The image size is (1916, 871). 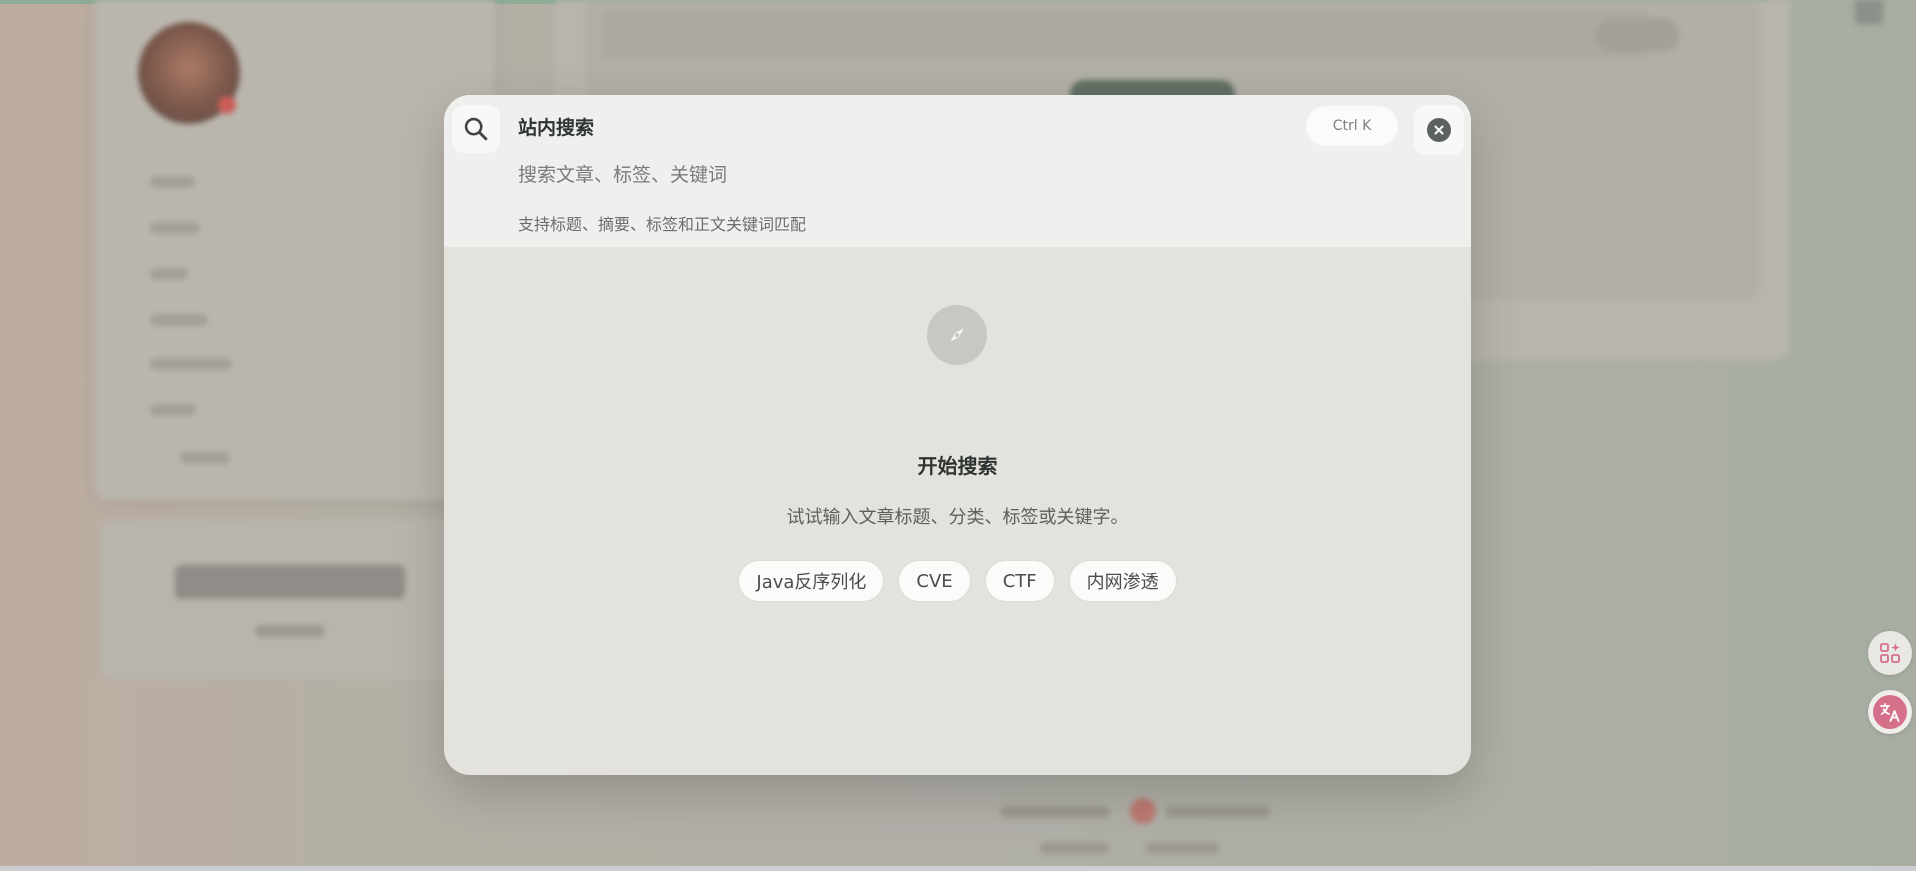 What do you see at coordinates (1019, 581) in the screenshot?
I see `suggestion-chip-ctf: CTF` at bounding box center [1019, 581].